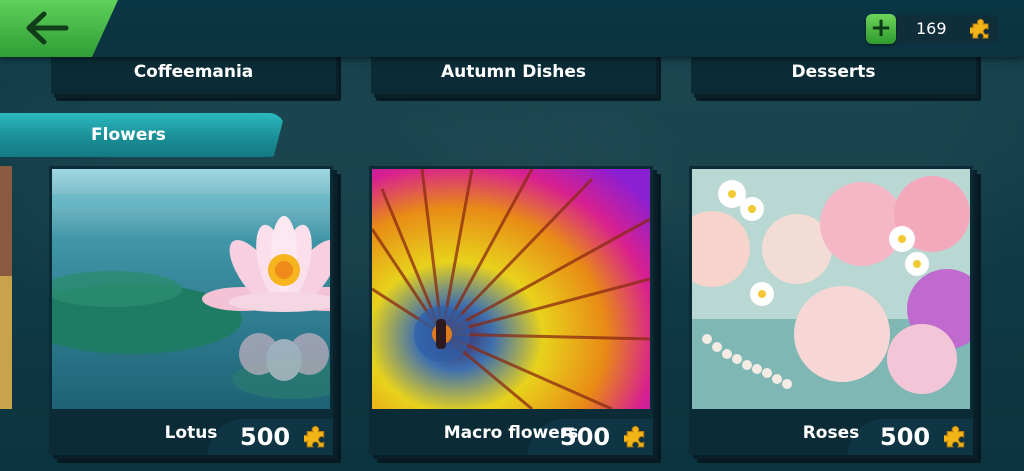 The height and width of the screenshot is (471, 1024). Describe the element at coordinates (511, 289) in the screenshot. I see `puzzle-thumbnail-macro-flowers` at that location.